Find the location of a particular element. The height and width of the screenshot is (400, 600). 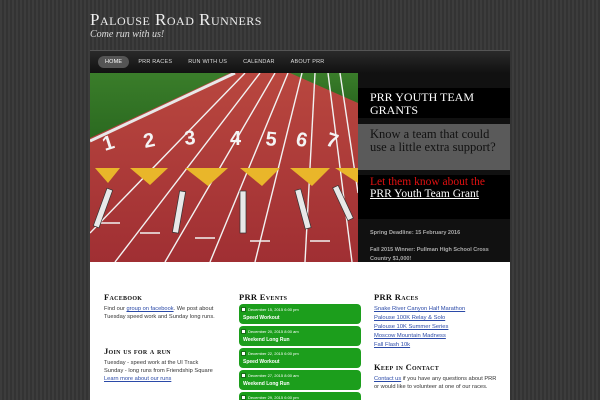

event-date: December 20, 2015 8:00 am is located at coordinates (273, 331).